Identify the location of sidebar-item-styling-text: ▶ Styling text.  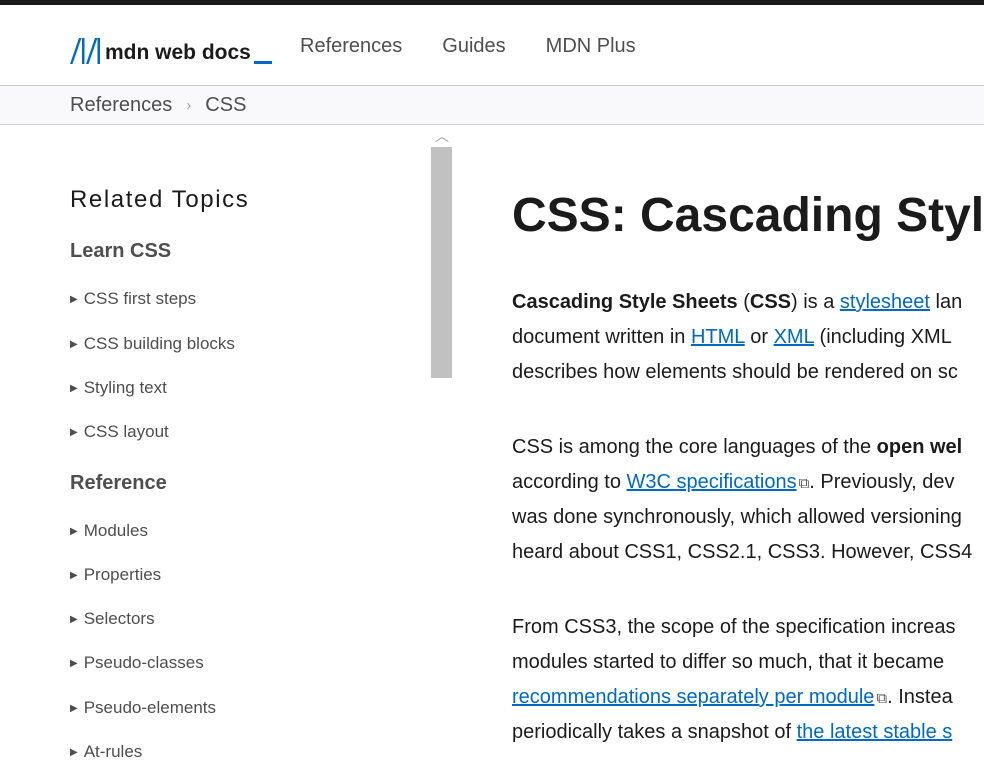
(118, 388).